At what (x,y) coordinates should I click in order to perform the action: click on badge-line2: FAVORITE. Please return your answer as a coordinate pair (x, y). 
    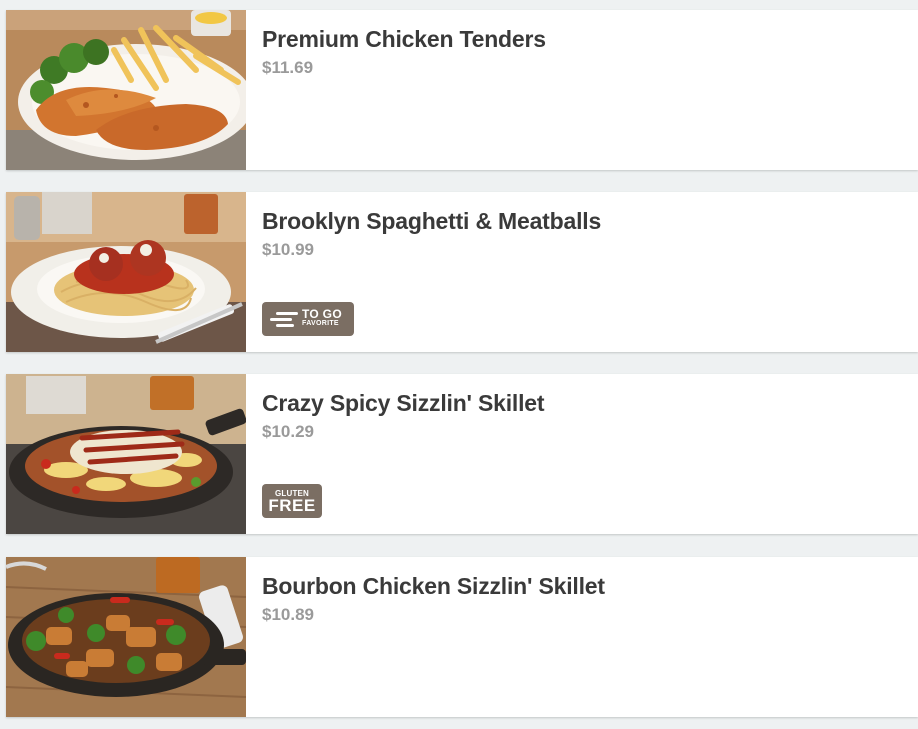
    Looking at the image, I should click on (320, 323).